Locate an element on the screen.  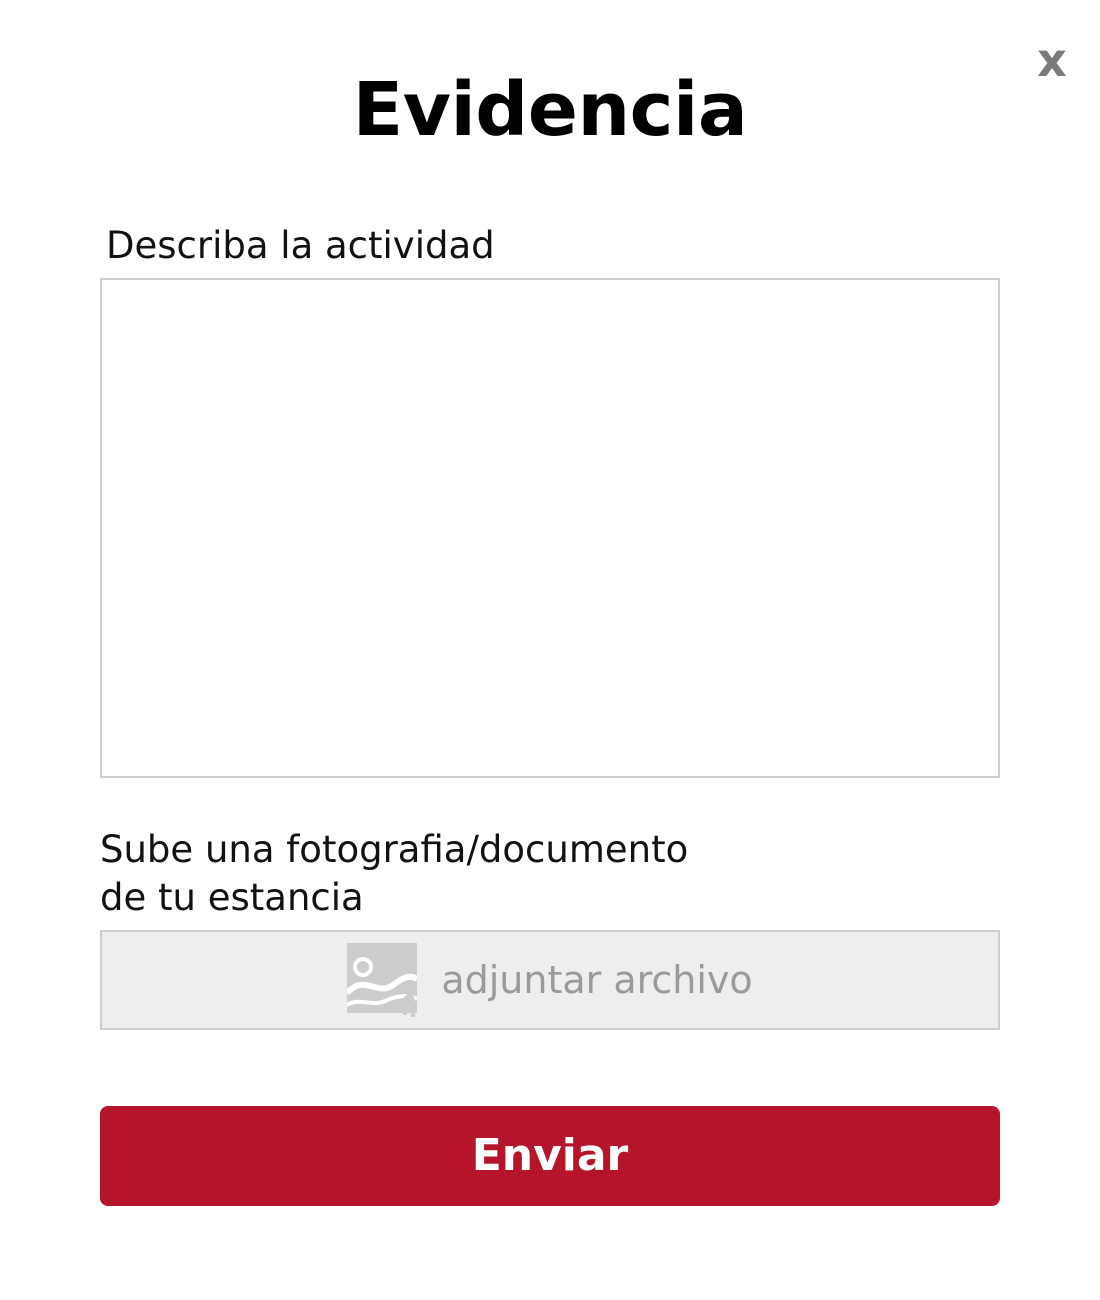
submit-button: Enviar is located at coordinates (550, 1156).